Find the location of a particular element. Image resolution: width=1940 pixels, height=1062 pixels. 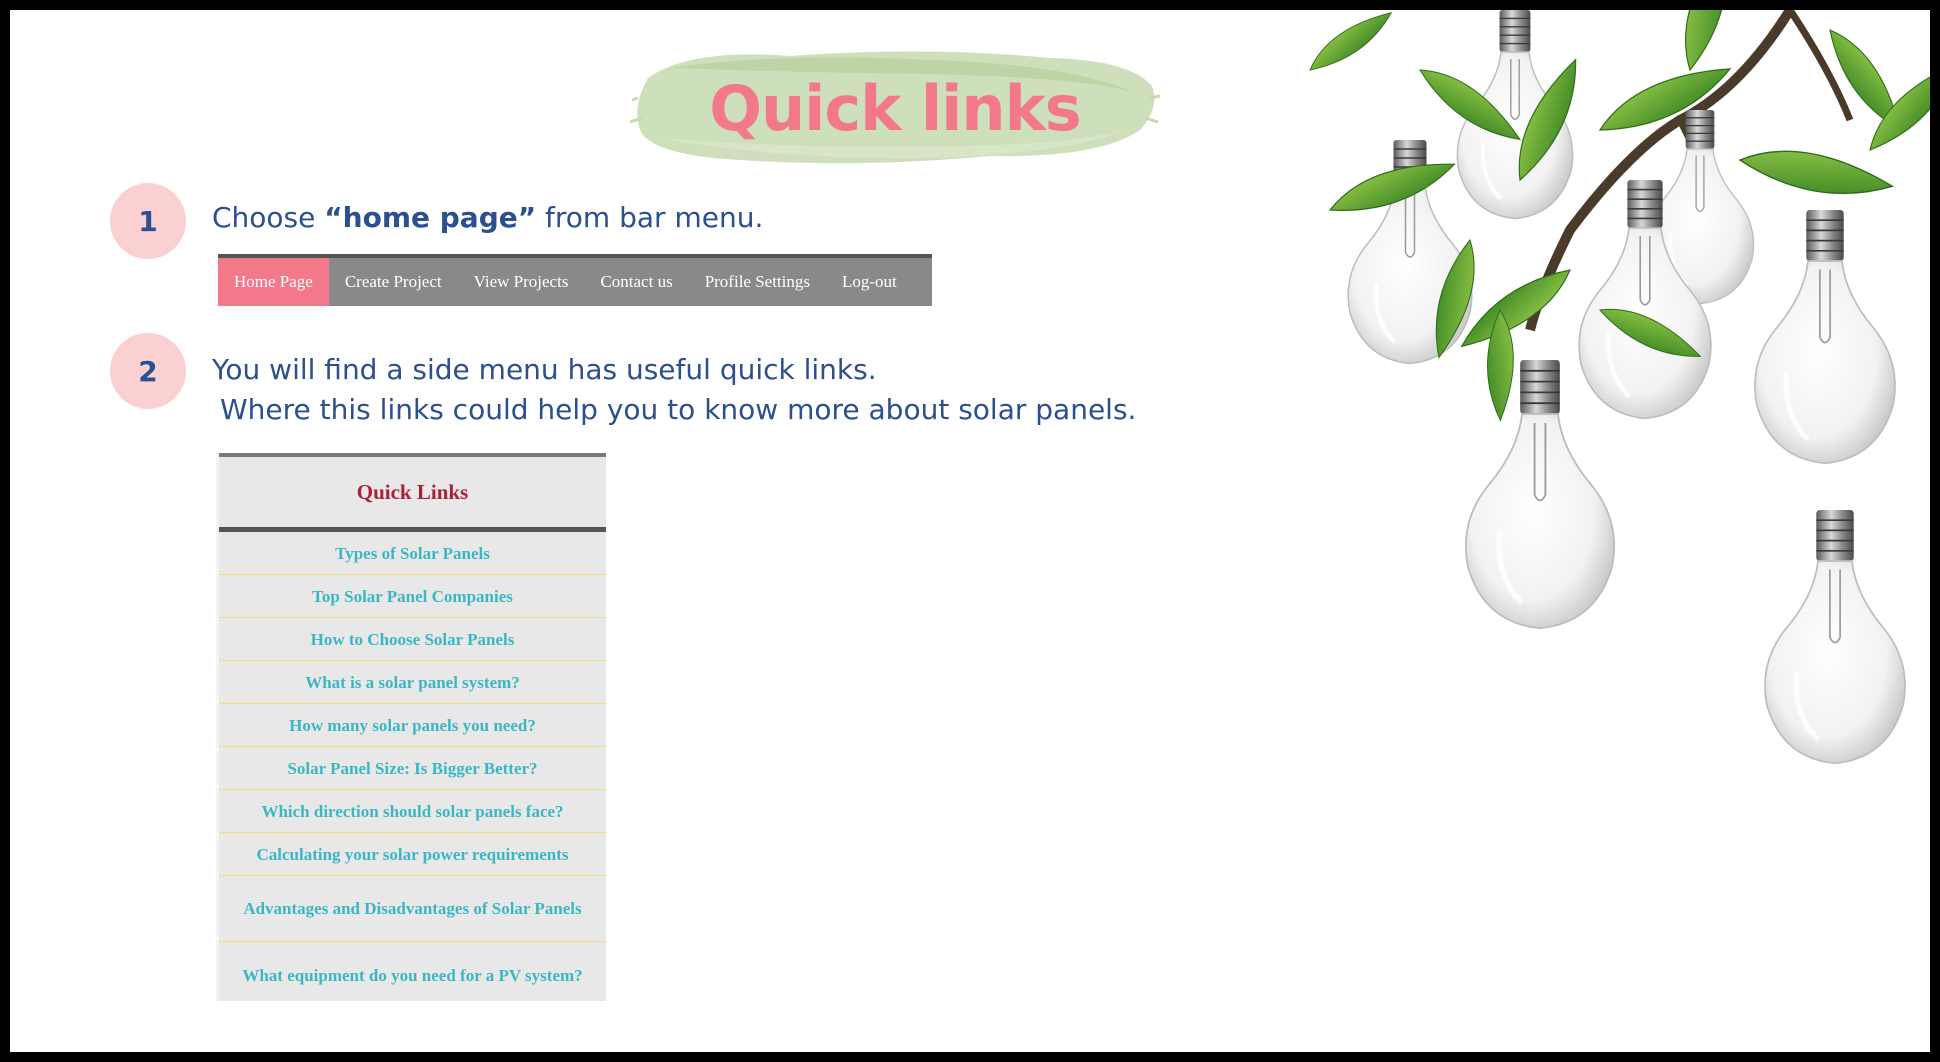

step-1-instruction: Choose “home page” from bar menu. is located at coordinates (487, 218).